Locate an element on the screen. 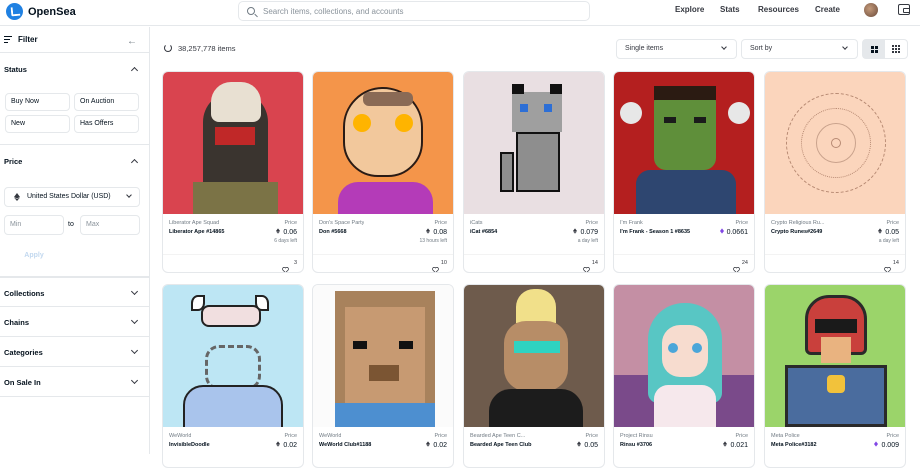  card-footer: 3 is located at coordinates (233, 263).